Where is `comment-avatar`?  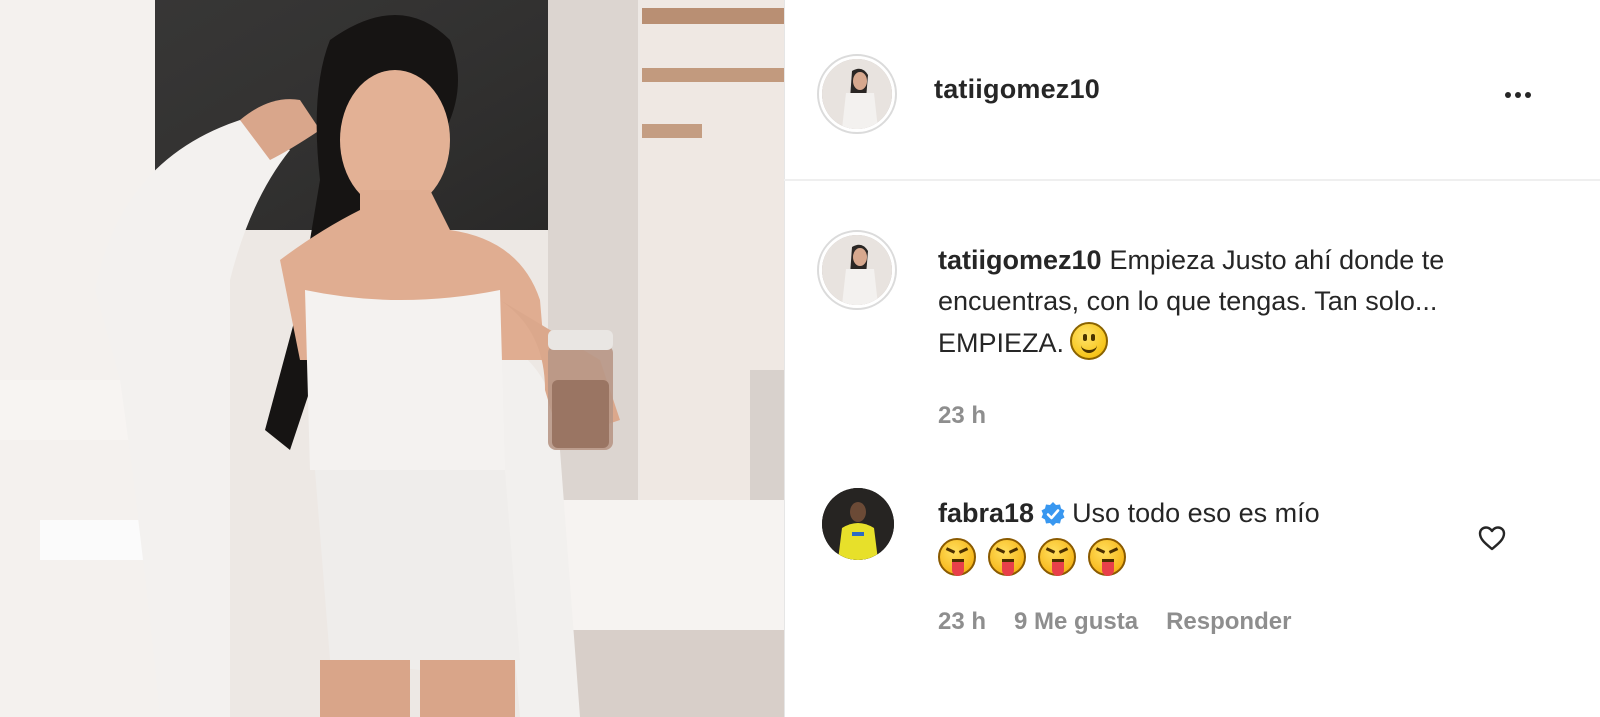
comment-avatar is located at coordinates (858, 524).